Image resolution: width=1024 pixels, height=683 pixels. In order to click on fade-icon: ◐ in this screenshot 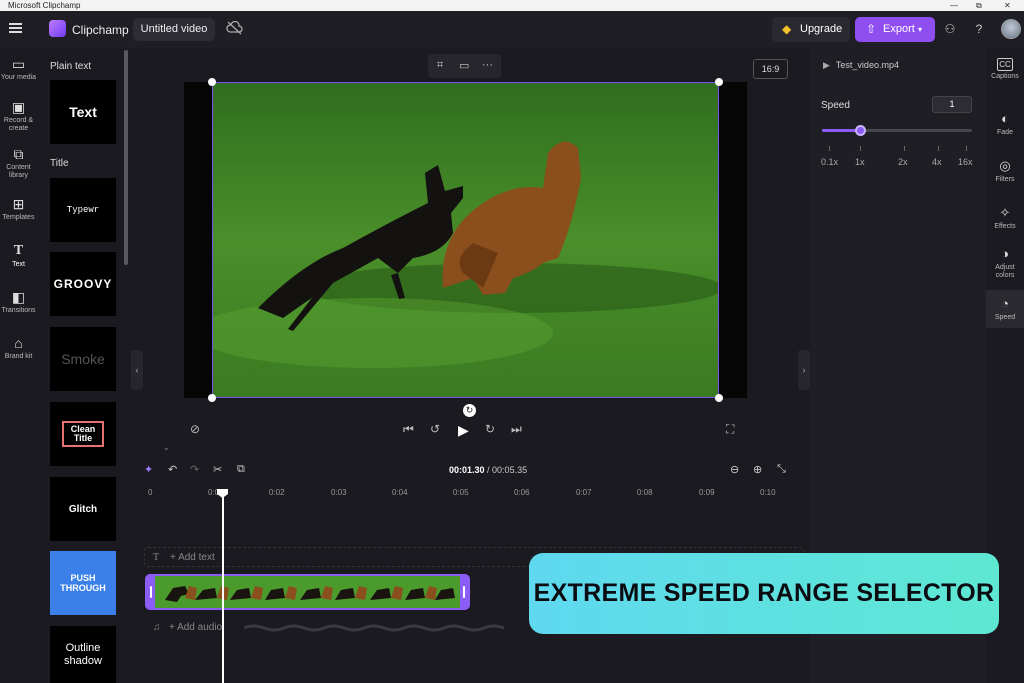, I will do `click(1005, 118)`.